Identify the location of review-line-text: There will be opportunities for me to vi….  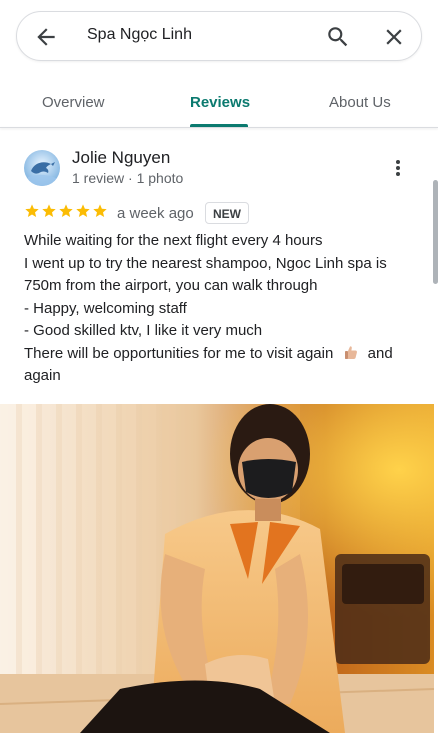
(179, 353).